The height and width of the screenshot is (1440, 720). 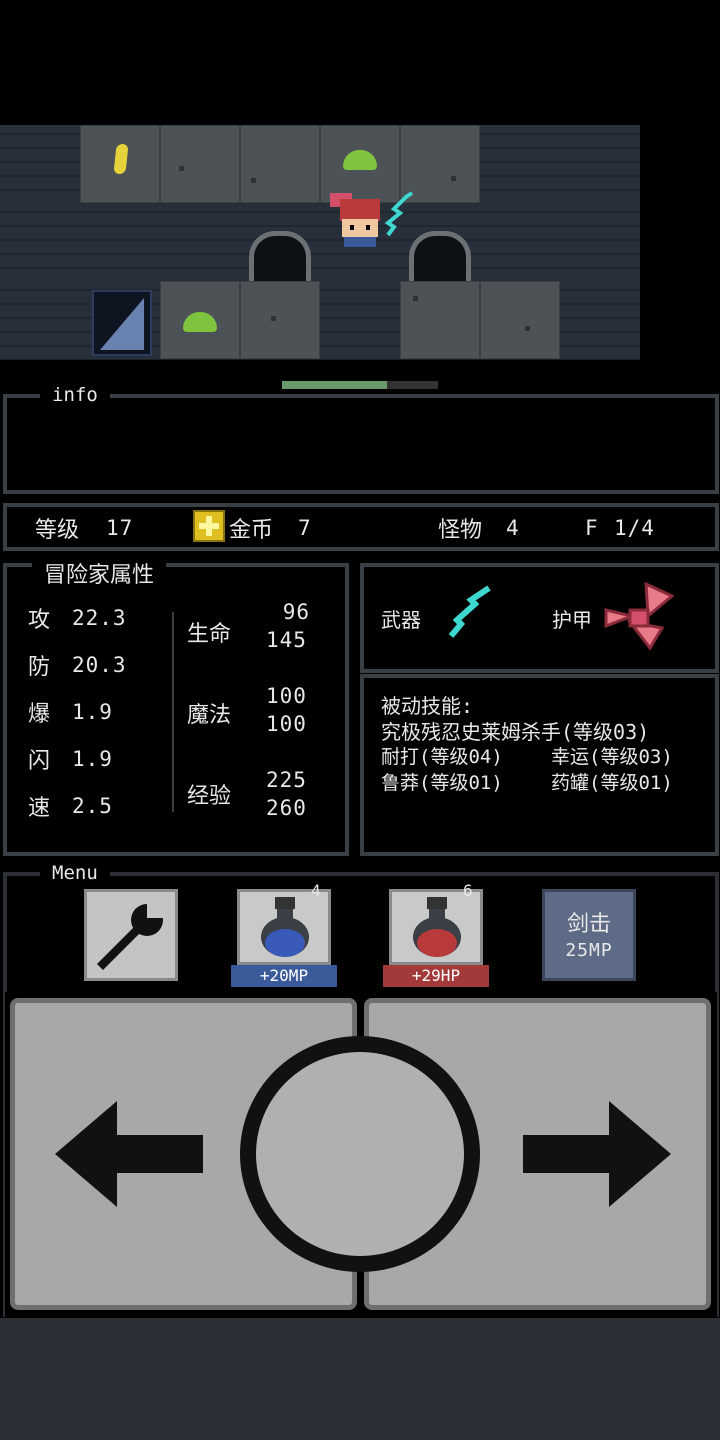 I want to click on mp-potion-button: 4 +20MP, so click(x=284, y=935).